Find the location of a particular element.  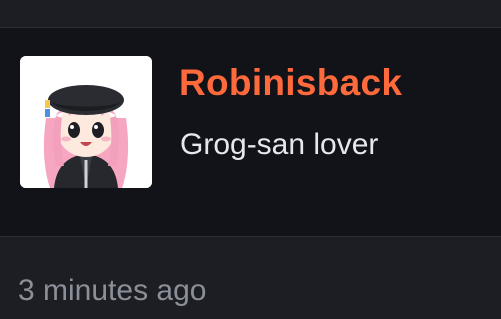

top-divider-strip is located at coordinates (250, 14).